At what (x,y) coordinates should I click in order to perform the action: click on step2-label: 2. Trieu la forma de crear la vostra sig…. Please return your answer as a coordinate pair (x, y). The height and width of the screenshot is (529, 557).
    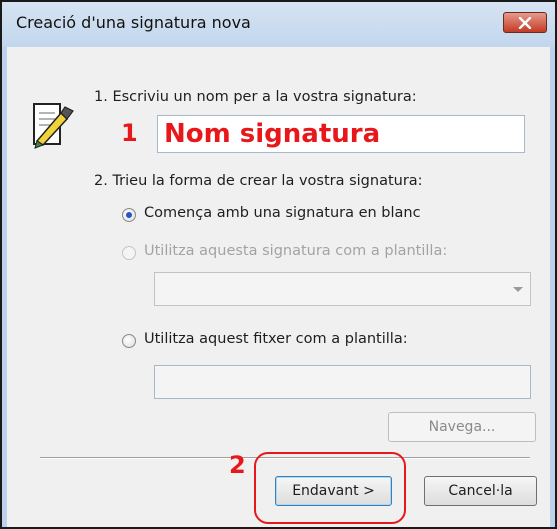
    Looking at the image, I should click on (258, 181).